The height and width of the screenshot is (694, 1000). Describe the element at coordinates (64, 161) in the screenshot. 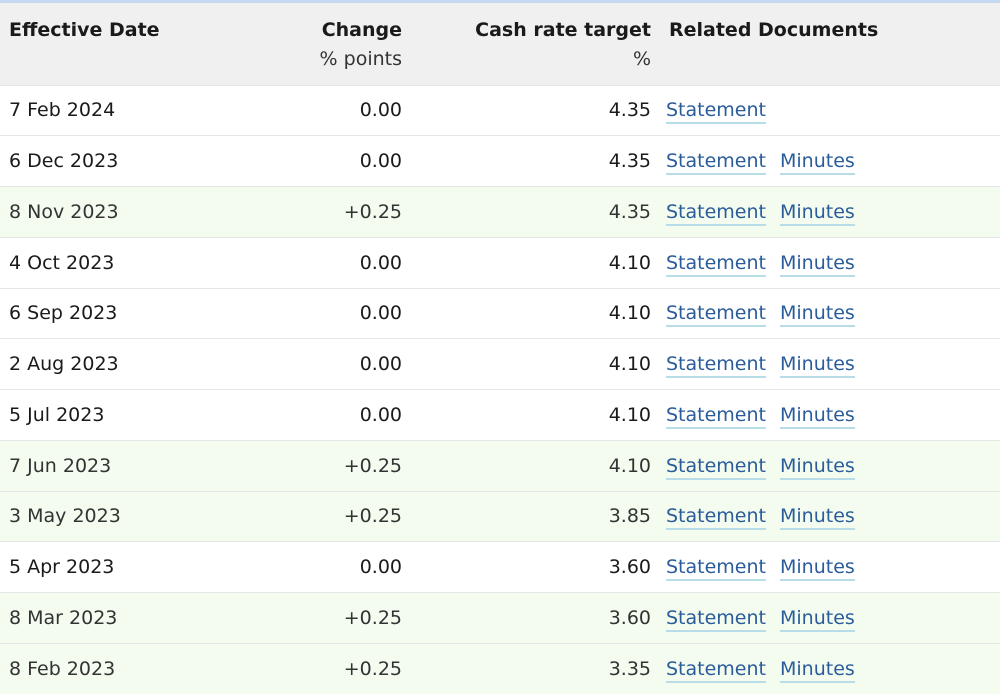

I see `effective-date-cell: 6 Dec 2023` at that location.